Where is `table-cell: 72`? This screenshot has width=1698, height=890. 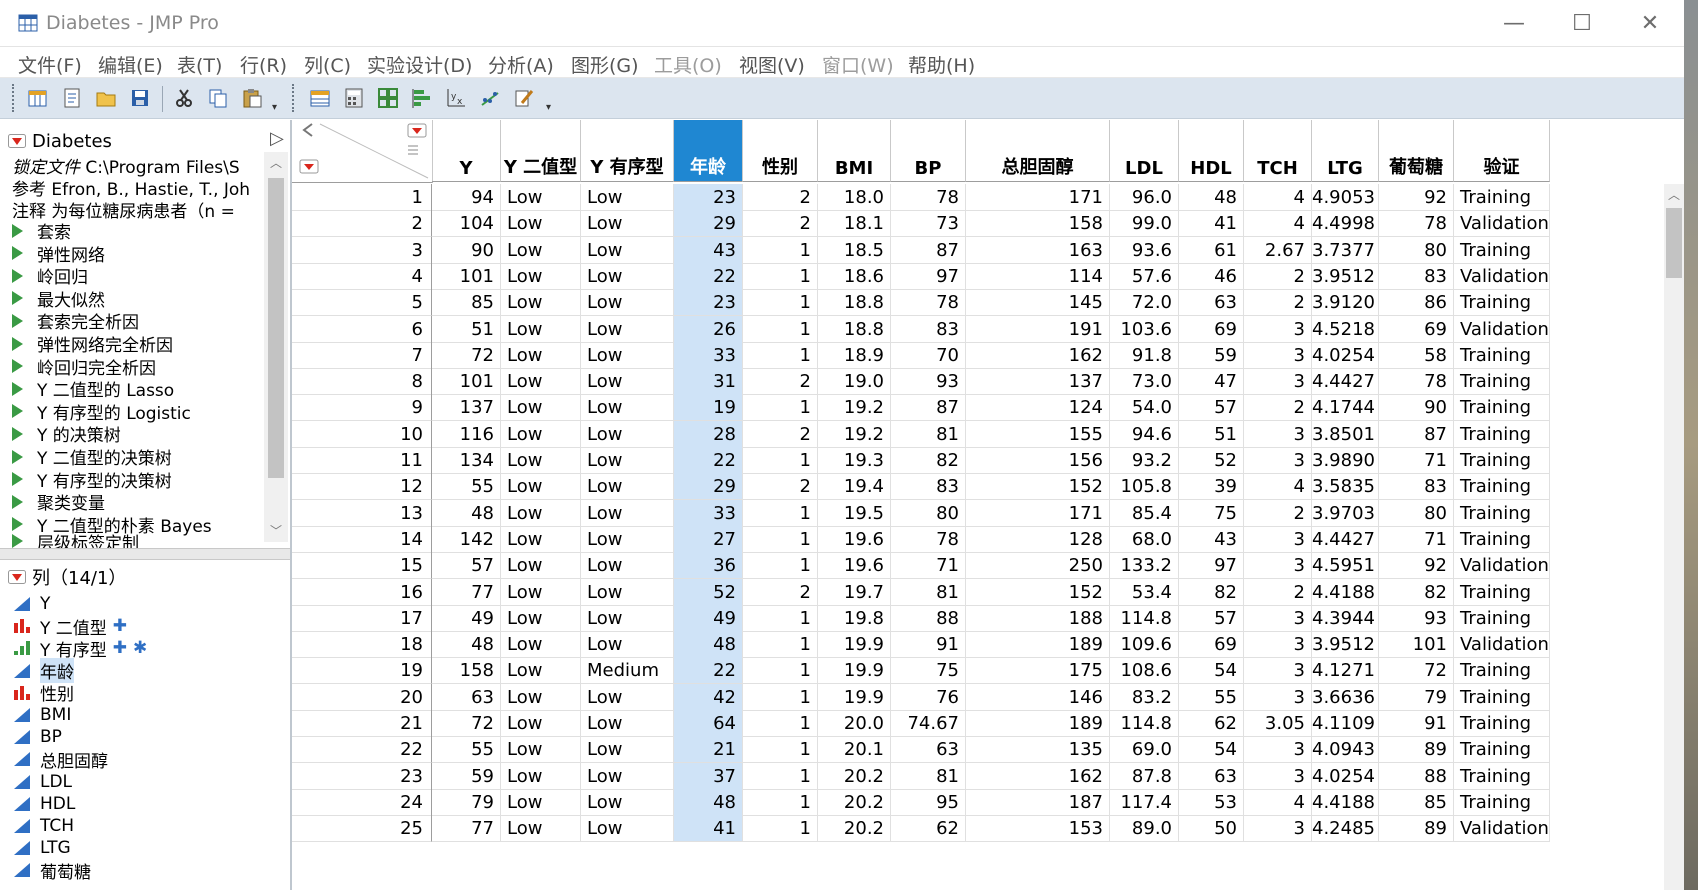
table-cell: 72 is located at coordinates (466, 355).